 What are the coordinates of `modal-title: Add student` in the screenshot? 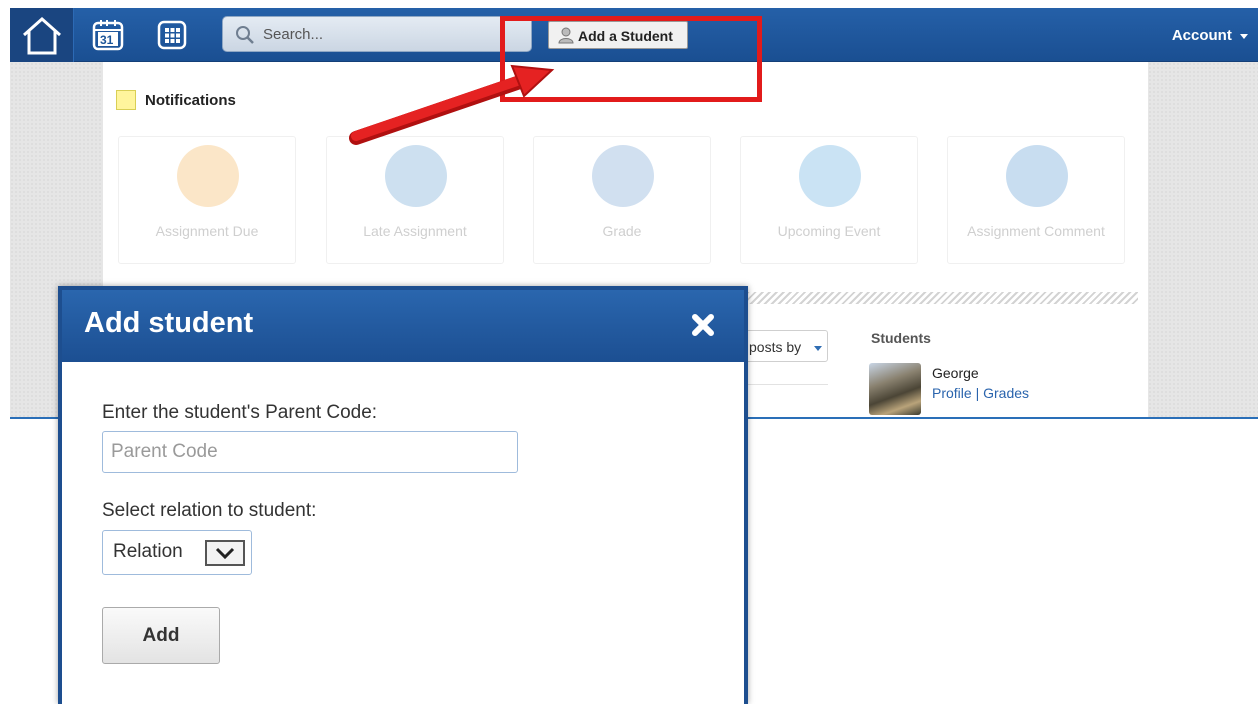 It's located at (169, 323).